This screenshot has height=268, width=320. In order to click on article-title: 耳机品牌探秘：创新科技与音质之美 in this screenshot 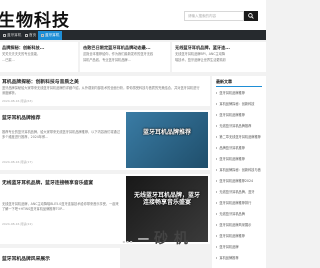, I will do `click(102, 81)`.